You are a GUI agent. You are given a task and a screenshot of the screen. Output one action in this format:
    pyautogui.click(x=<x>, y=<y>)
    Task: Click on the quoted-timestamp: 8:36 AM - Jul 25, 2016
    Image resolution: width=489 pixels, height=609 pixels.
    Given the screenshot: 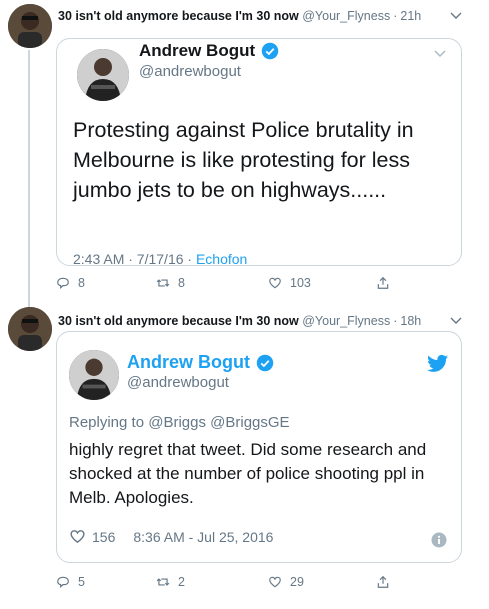 What is the action you would take?
    pyautogui.click(x=203, y=537)
    